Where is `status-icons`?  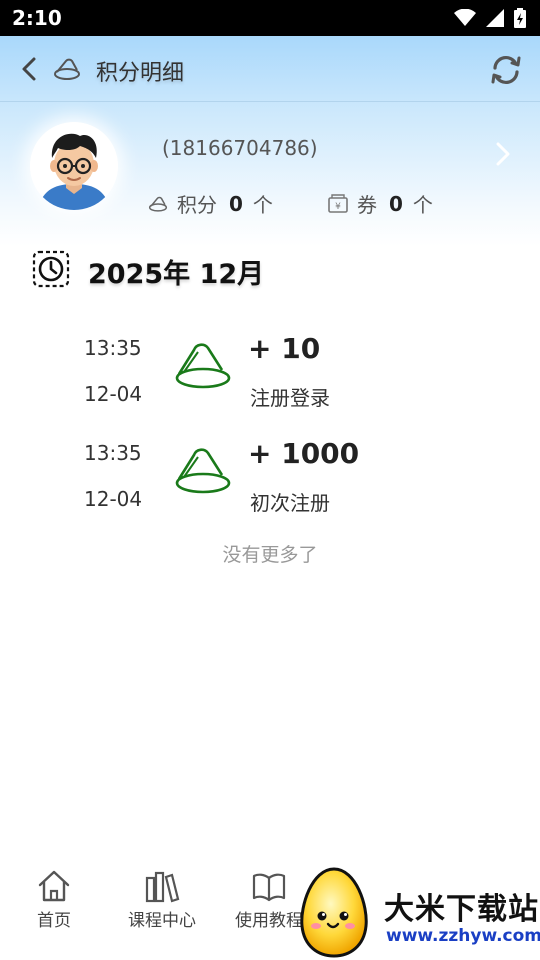
status-icons is located at coordinates (490, 18).